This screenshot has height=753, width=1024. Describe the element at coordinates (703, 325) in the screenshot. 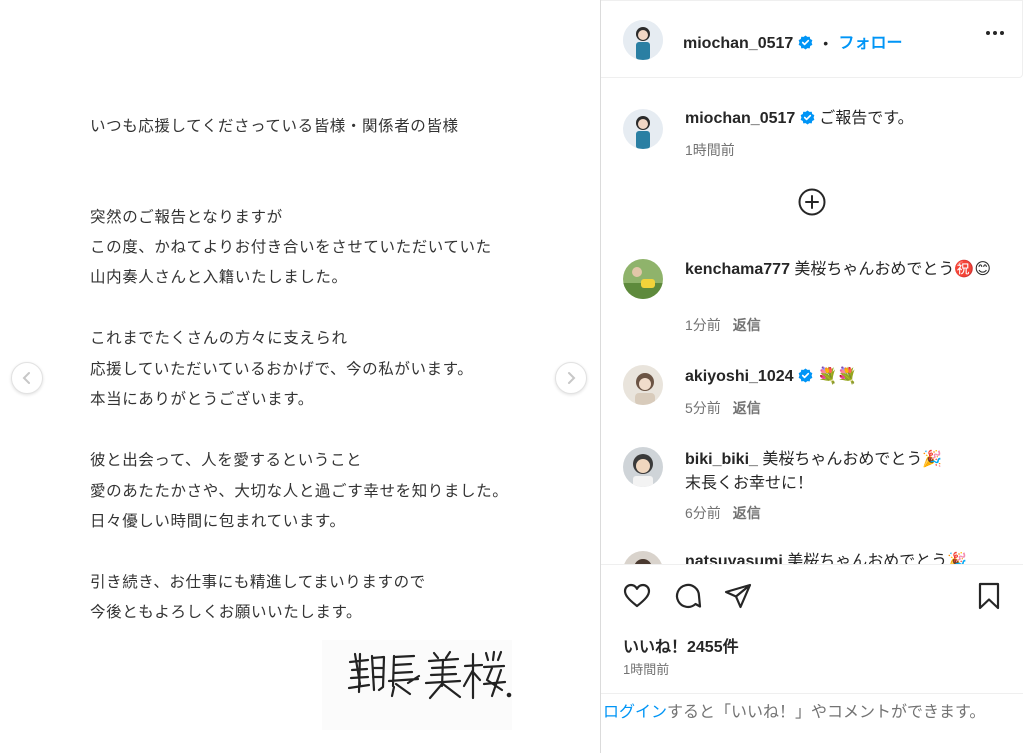

I see `comment-time: 1分前` at that location.